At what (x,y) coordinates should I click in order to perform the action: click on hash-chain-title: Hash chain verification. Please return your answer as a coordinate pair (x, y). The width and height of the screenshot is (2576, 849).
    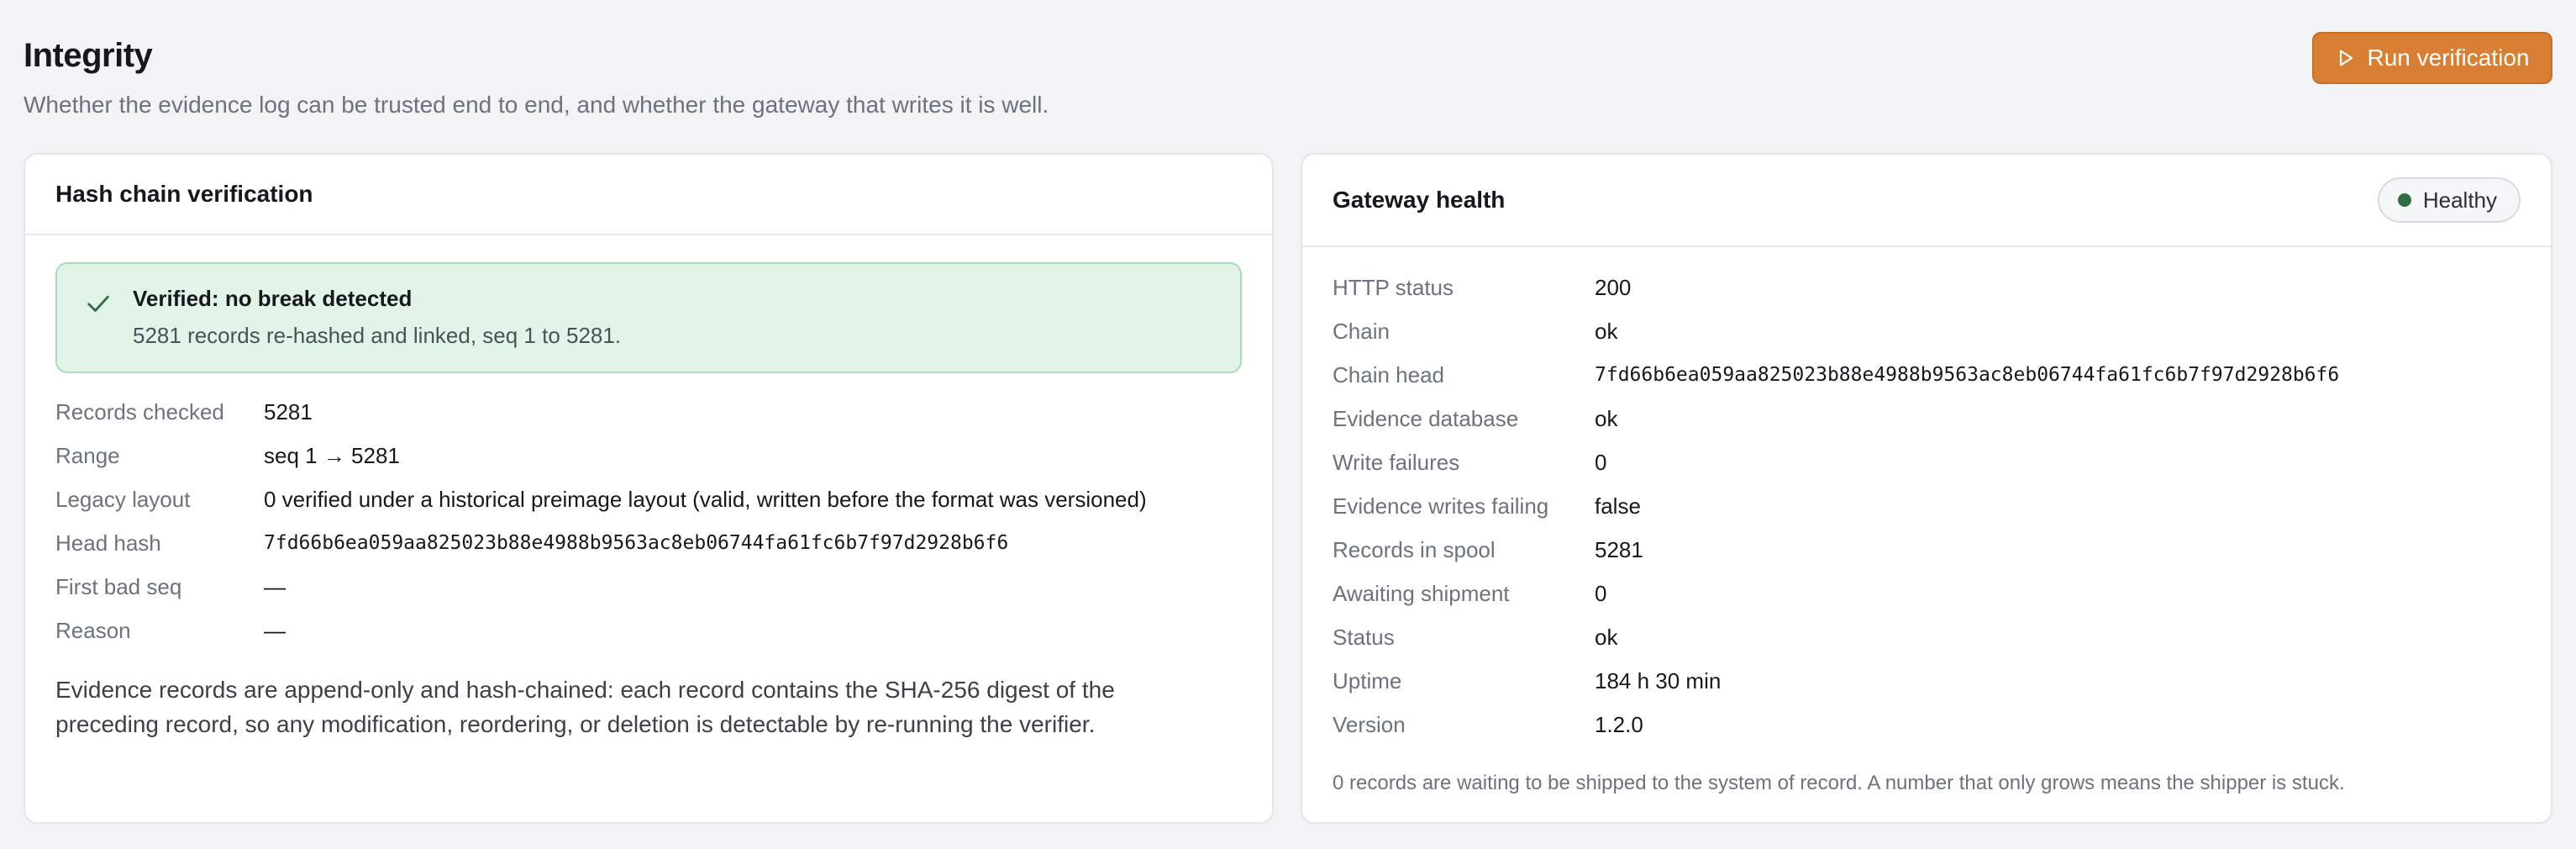
    Looking at the image, I should click on (184, 194).